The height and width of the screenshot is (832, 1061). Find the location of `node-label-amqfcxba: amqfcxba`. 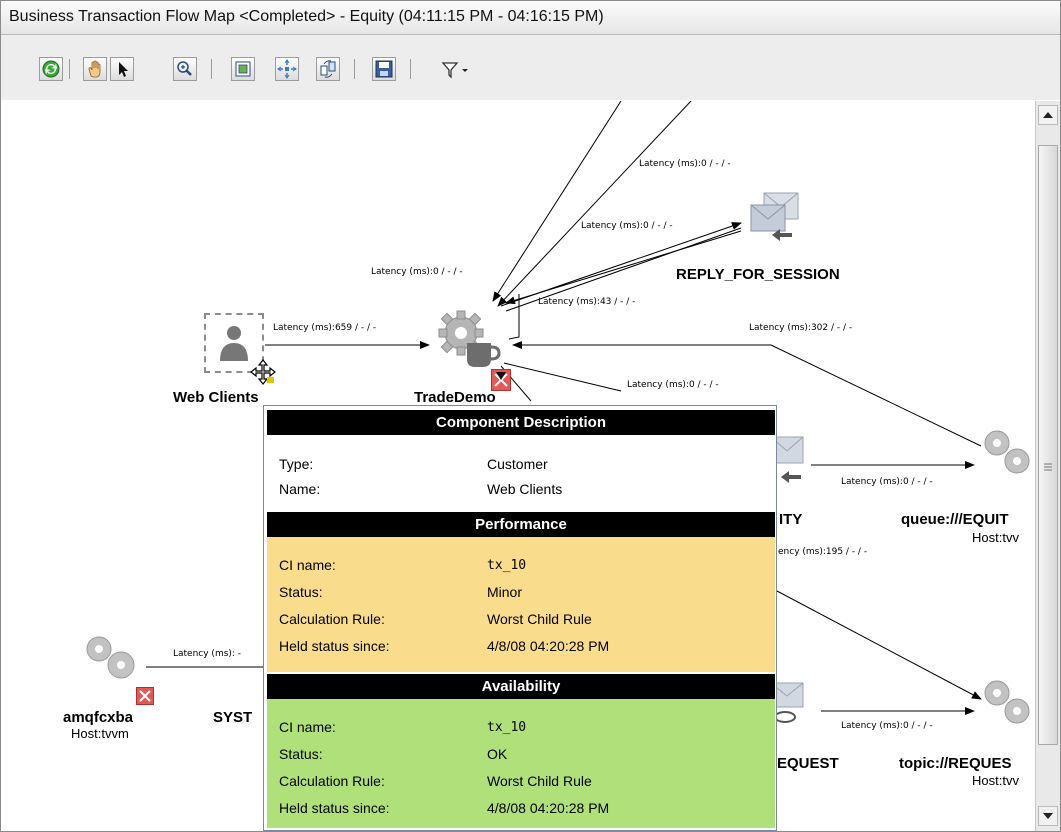

node-label-amqfcxba: amqfcxba is located at coordinates (98, 717).